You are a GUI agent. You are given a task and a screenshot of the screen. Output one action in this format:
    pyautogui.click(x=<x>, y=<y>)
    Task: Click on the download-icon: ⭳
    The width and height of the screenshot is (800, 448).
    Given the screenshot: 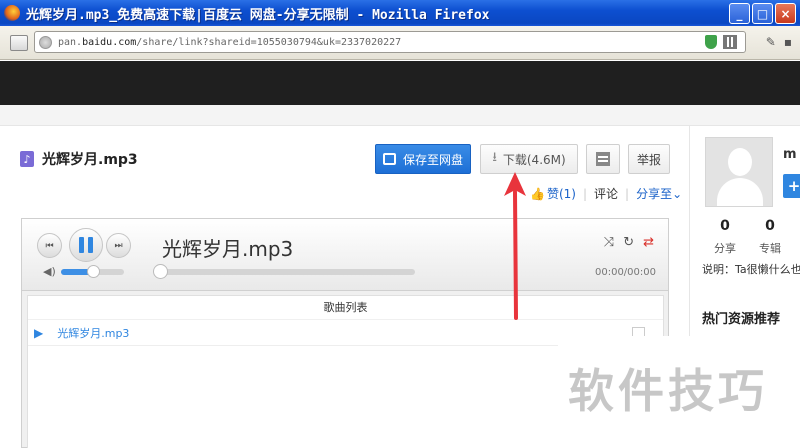 What is the action you would take?
    pyautogui.click(x=494, y=157)
    